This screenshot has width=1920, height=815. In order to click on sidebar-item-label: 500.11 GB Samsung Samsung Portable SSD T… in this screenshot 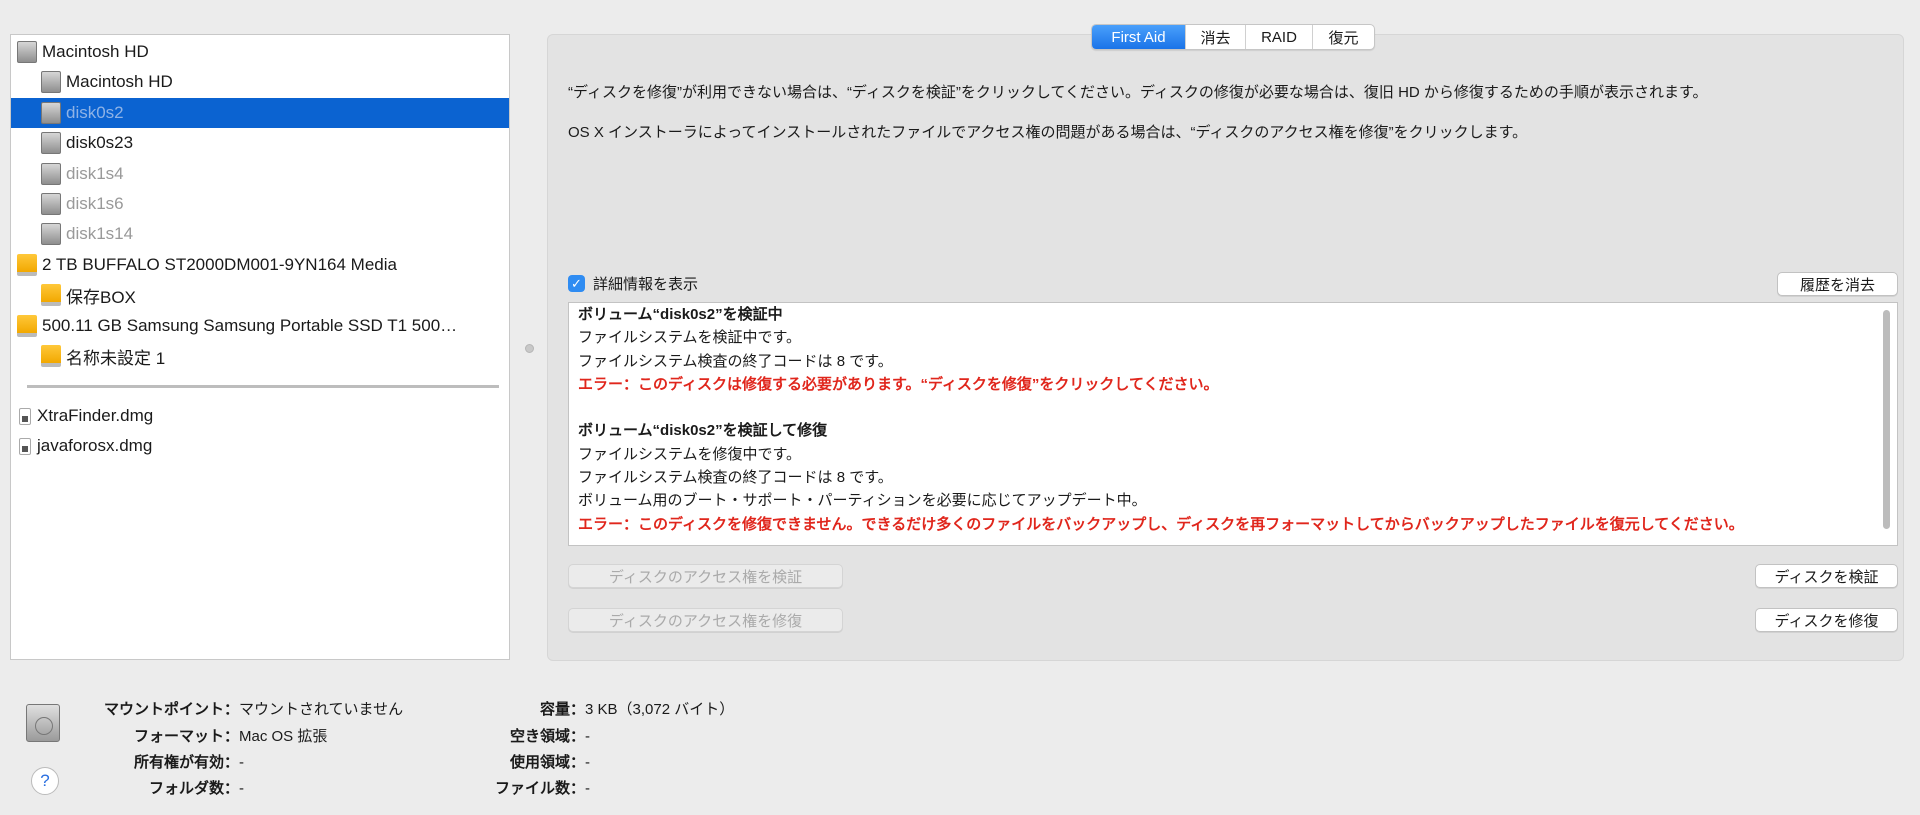, I will do `click(250, 325)`.